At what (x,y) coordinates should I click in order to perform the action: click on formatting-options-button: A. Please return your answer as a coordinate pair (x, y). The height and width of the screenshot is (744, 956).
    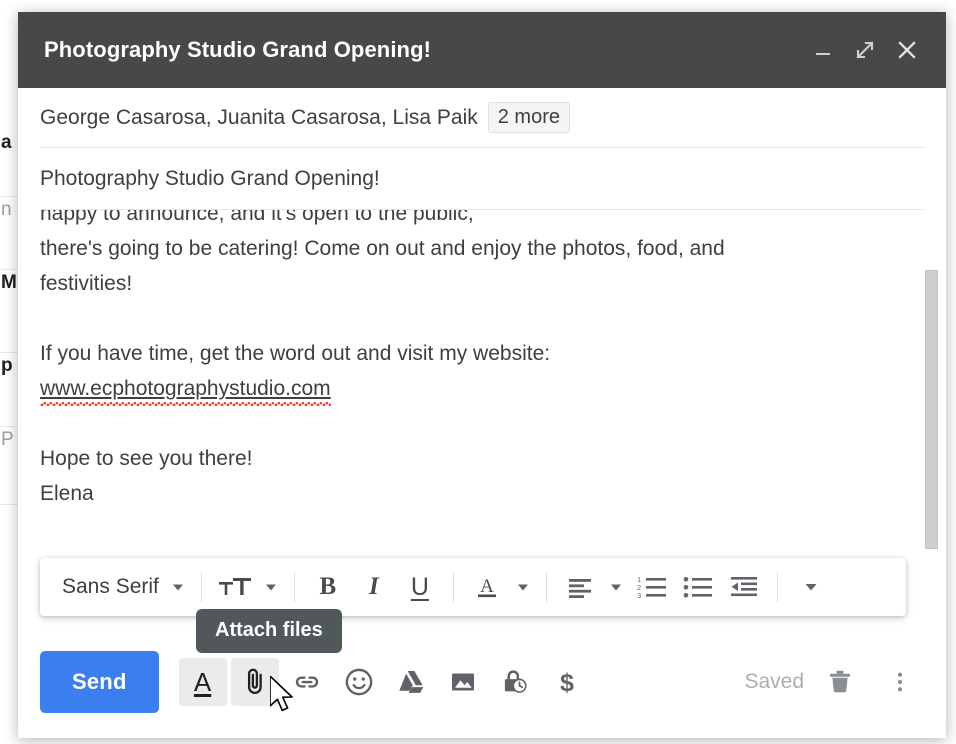
    Looking at the image, I should click on (202, 682).